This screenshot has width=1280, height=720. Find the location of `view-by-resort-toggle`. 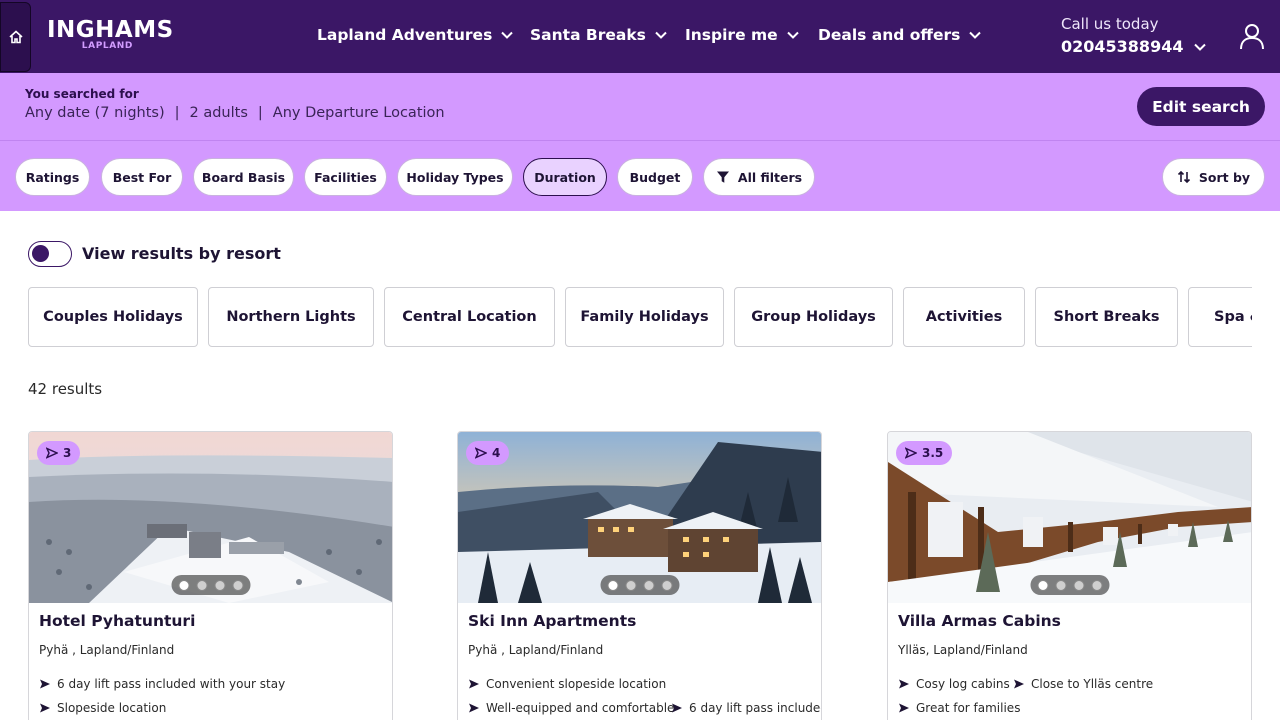

view-by-resort-toggle is located at coordinates (50, 254).